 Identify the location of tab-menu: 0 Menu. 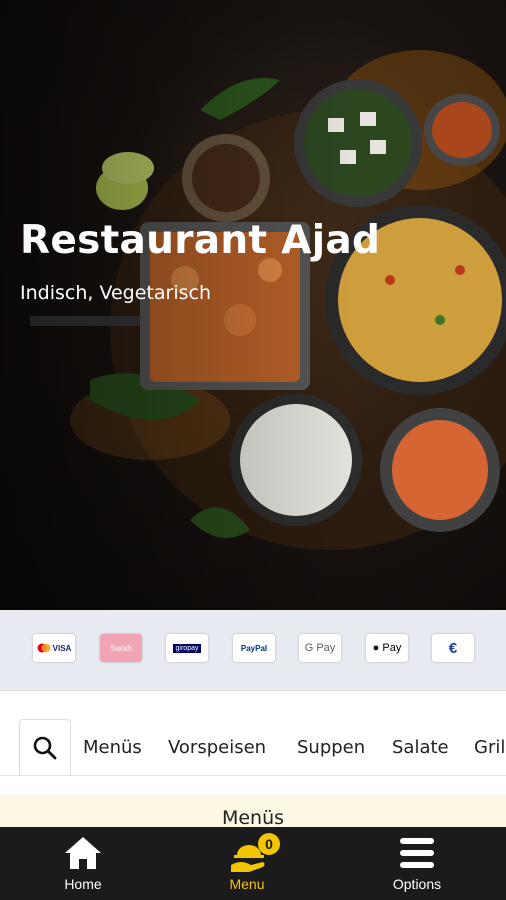
(247, 863).